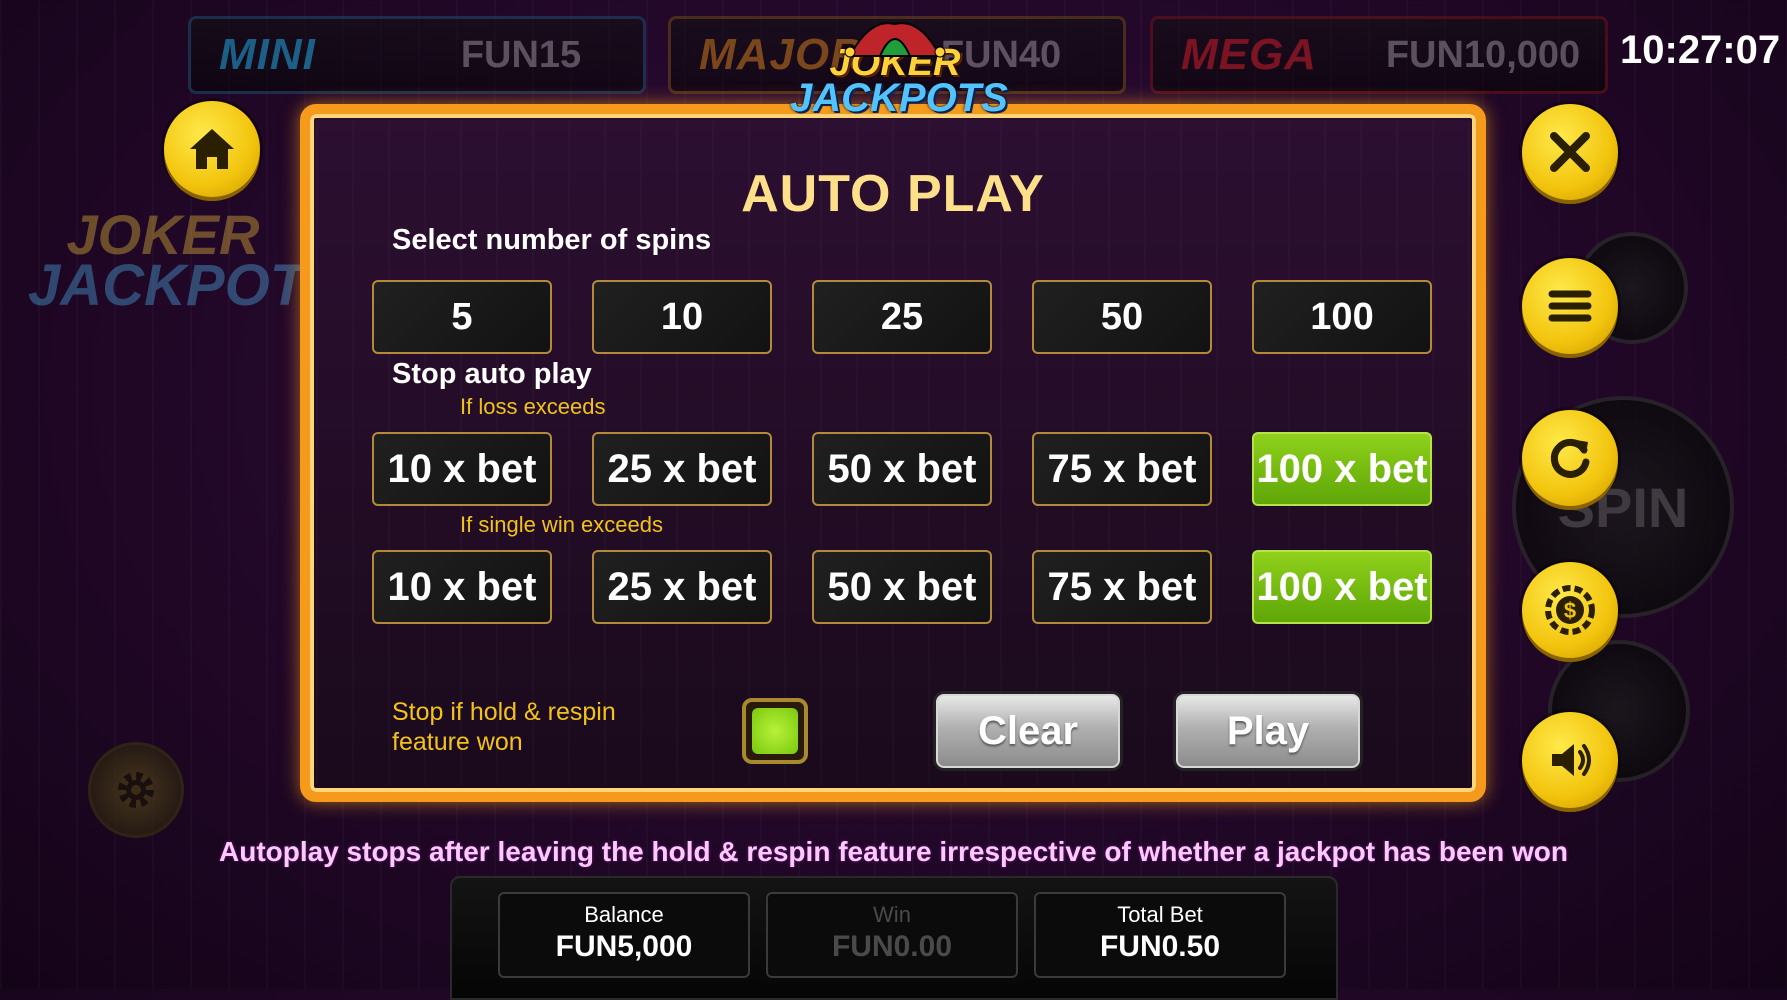  Describe the element at coordinates (895, 40) in the screenshot. I see `jester-hat-icon` at that location.